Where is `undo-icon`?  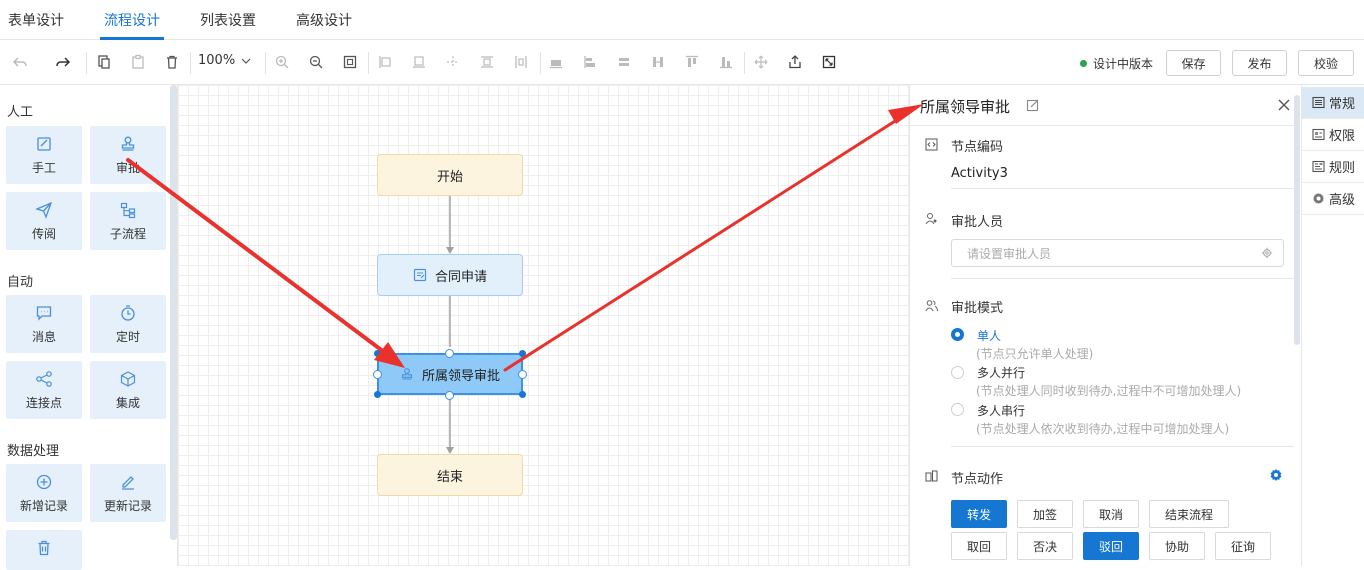 undo-icon is located at coordinates (20, 62).